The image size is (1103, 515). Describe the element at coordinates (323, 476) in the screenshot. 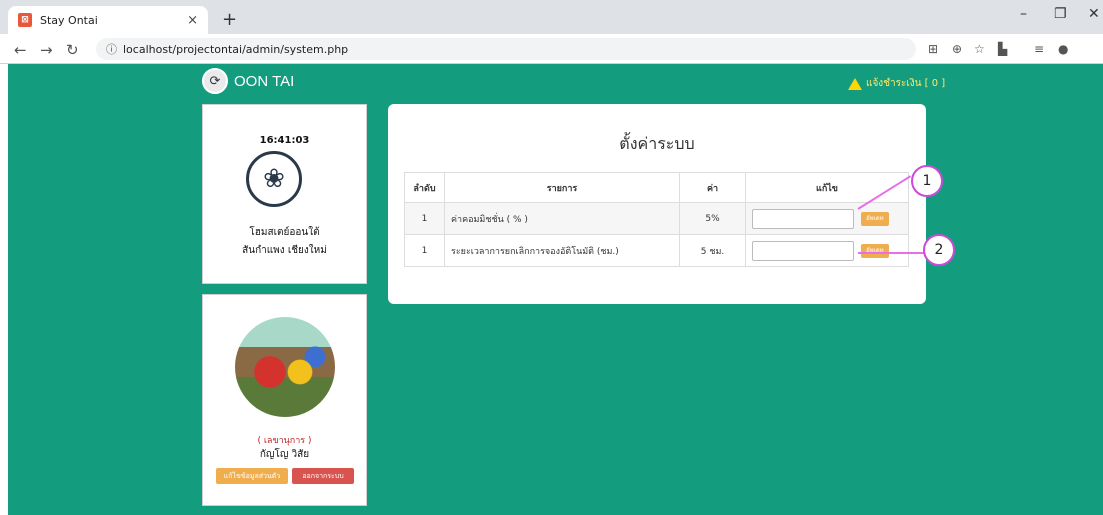

I see `logout-button: ออกจากระบบ` at that location.